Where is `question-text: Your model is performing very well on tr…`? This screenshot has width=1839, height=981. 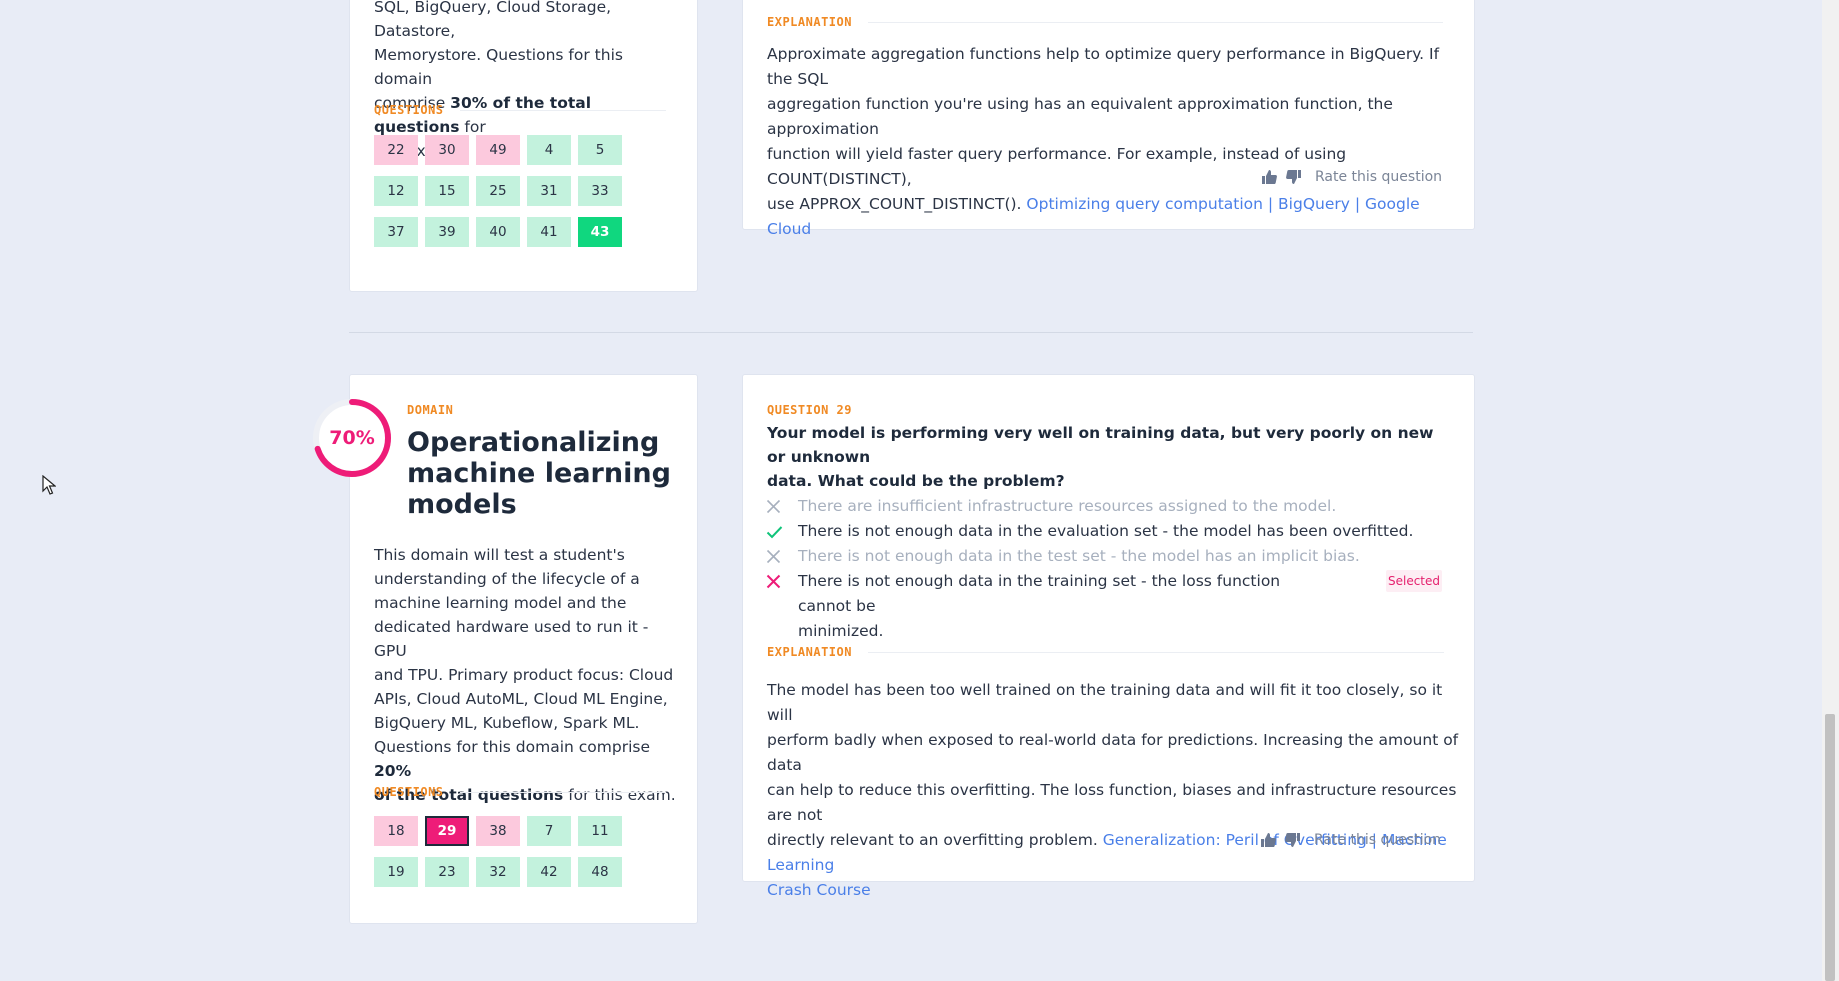
question-text: Your model is performing very well on tr… is located at coordinates (1112, 457).